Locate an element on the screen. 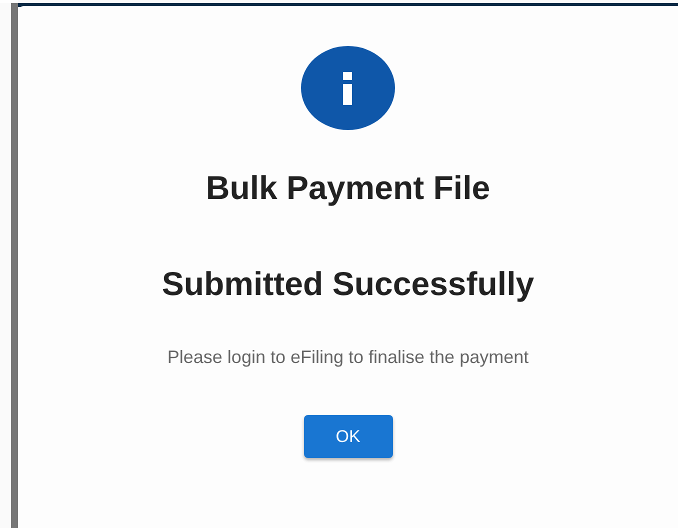 This screenshot has width=678, height=528. ok-button: OK is located at coordinates (348, 436).